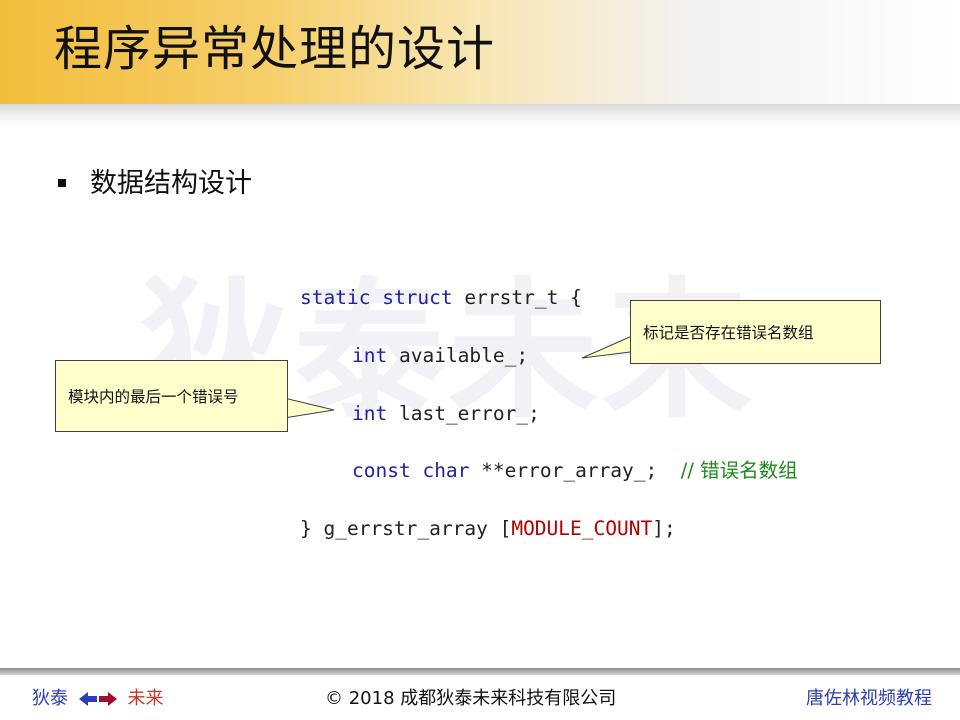 The width and height of the screenshot is (960, 720). Describe the element at coordinates (50, 698) in the screenshot. I see `footer-brand-left: 狄泰` at that location.